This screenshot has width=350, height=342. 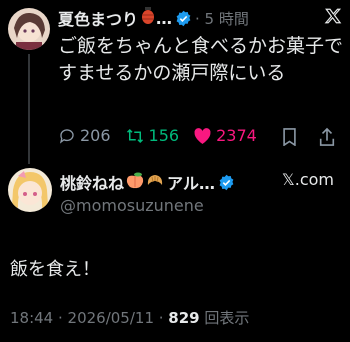 I want to click on author-name: 夏色まつり, so click(x=98, y=18).